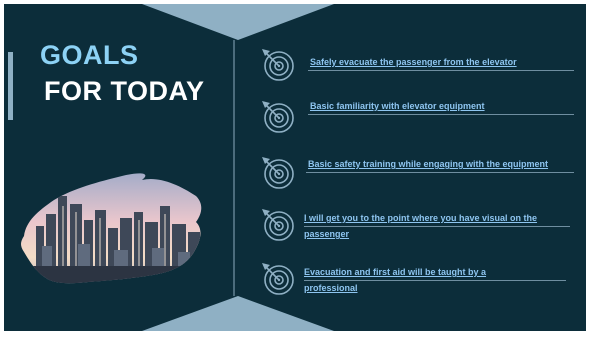 Image resolution: width=593 pixels, height=337 pixels. Describe the element at coordinates (437, 226) in the screenshot. I see `goal-item-4-underline` at that location.